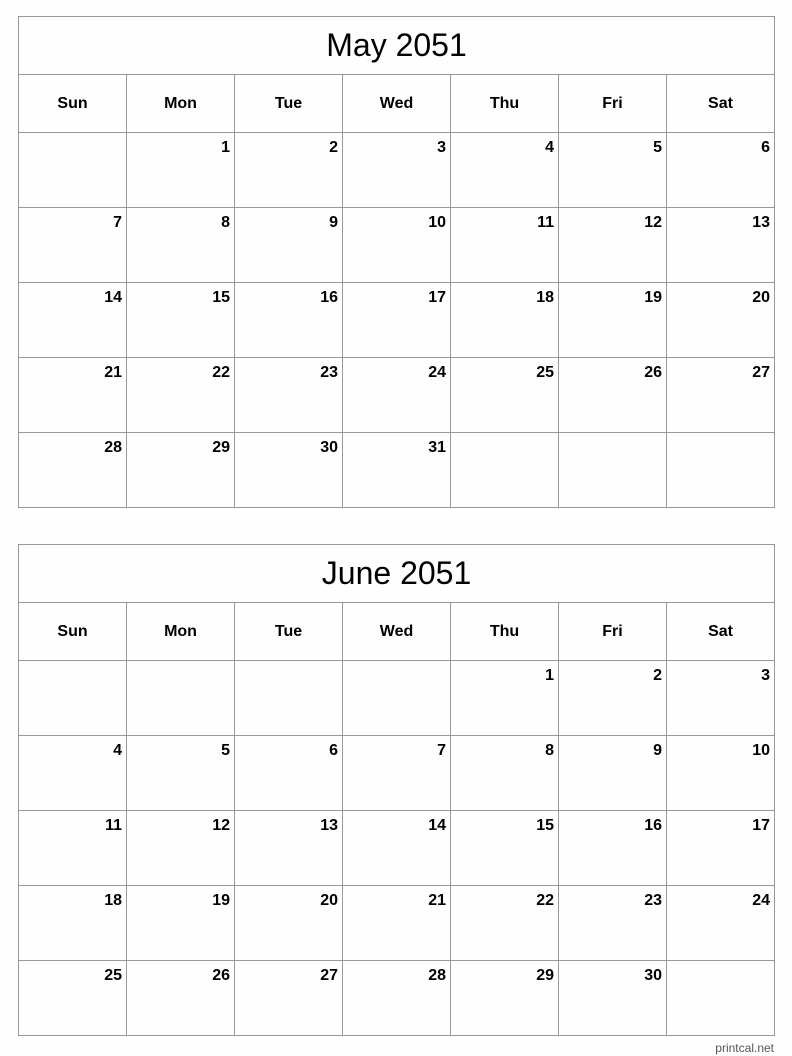 This screenshot has width=792, height=1056. I want to click on week-row: 123, so click(397, 698).